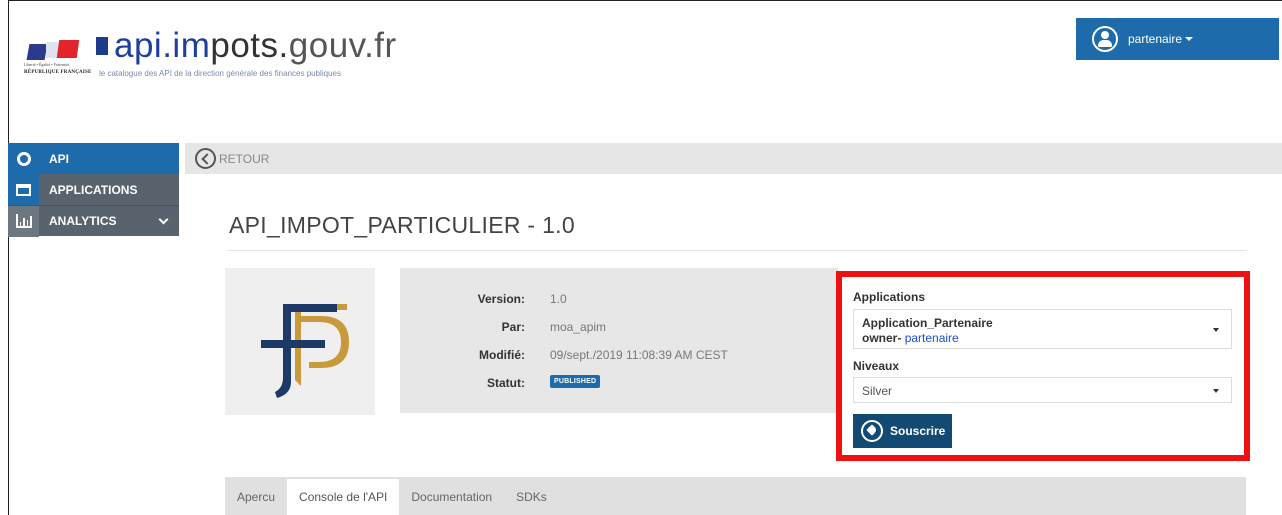  What do you see at coordinates (502, 355) in the screenshot?
I see `modified-label: Modifié:` at bounding box center [502, 355].